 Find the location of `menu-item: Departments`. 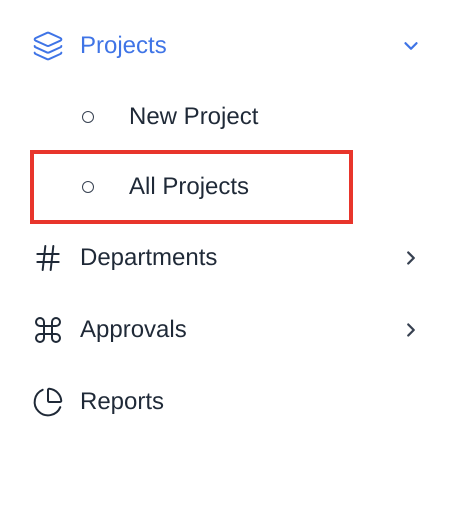

menu-item: Departments is located at coordinates (227, 258).